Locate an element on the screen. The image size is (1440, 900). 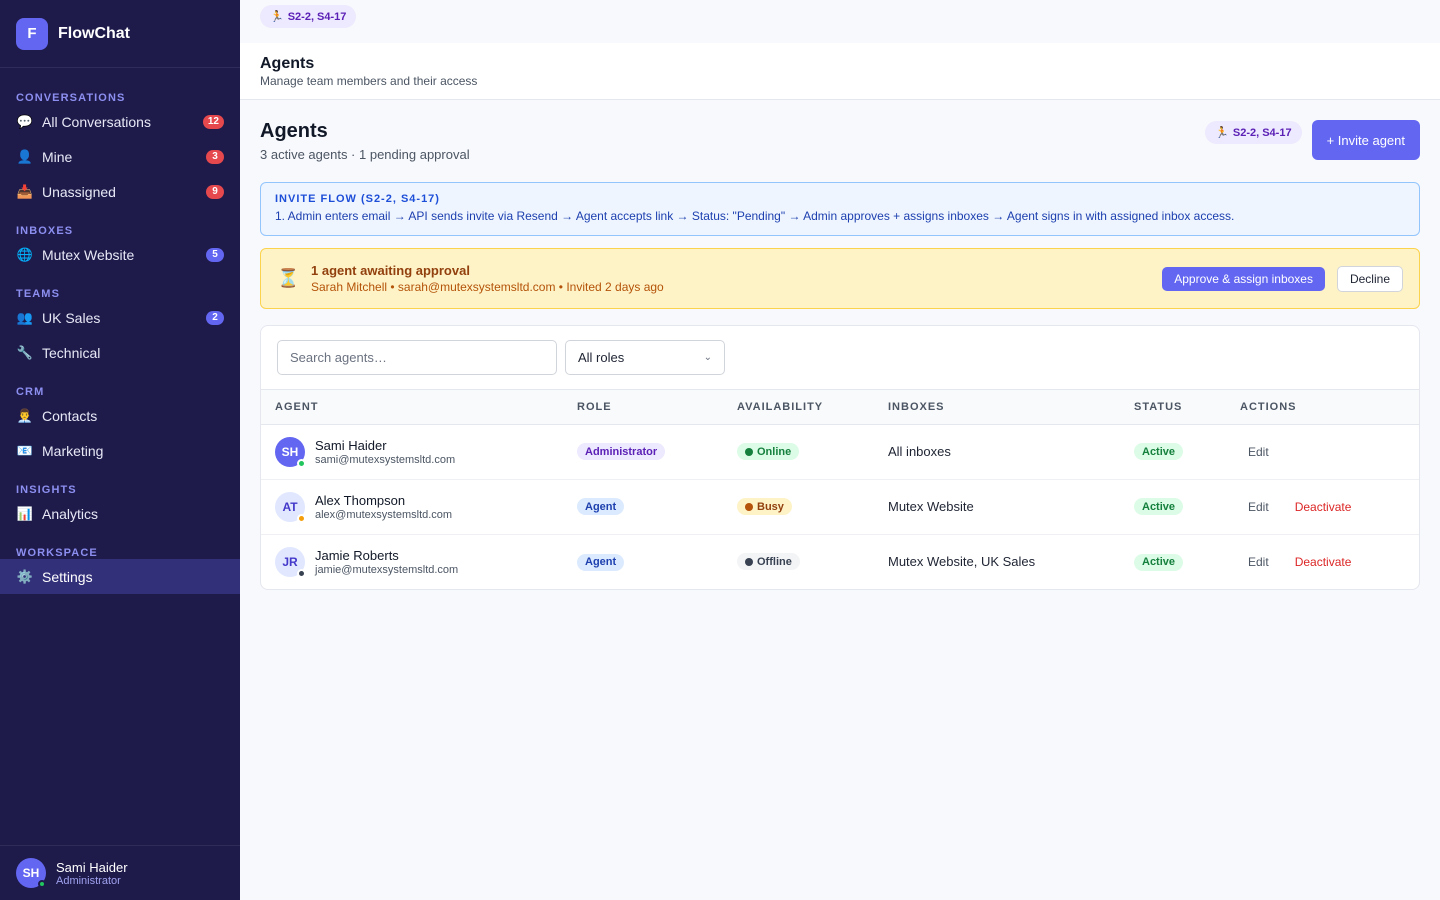
sidebar-item-uk-sales: 👥 UK Sales 2 is located at coordinates (120, 317).